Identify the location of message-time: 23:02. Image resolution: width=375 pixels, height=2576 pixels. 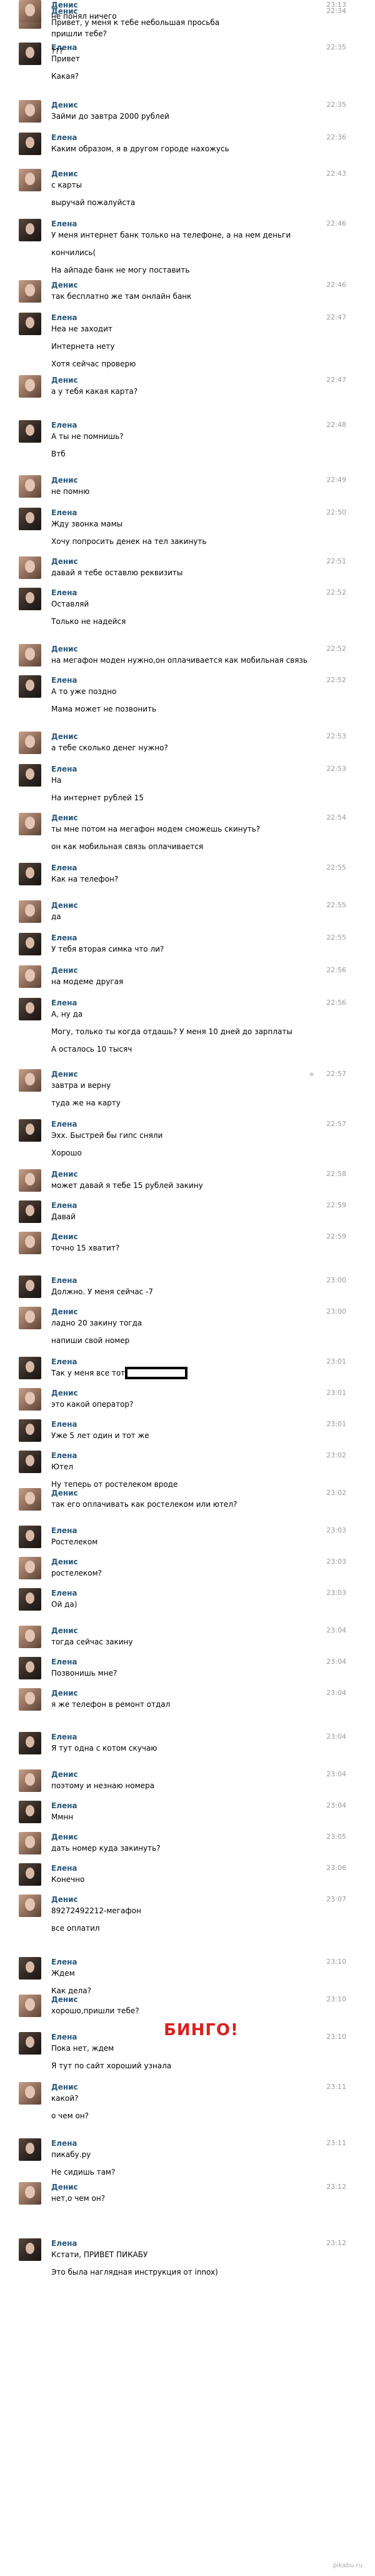
(336, 1456).